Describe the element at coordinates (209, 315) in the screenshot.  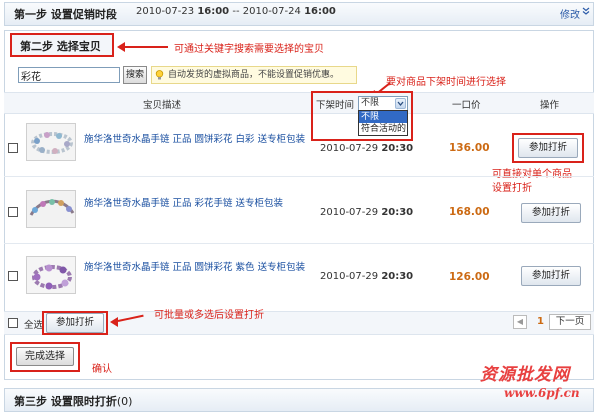
I see `annotation-batch: 可批量或多选后设置打折` at that location.